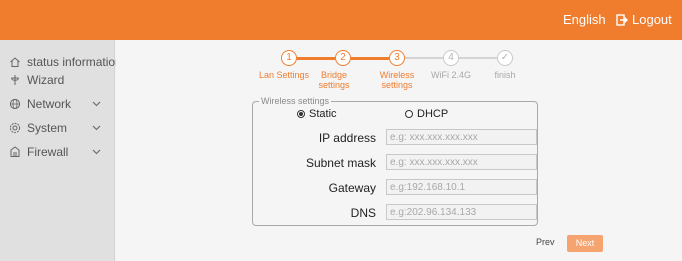 The image size is (682, 261). What do you see at coordinates (585, 243) in the screenshot?
I see `next-button: Next` at bounding box center [585, 243].